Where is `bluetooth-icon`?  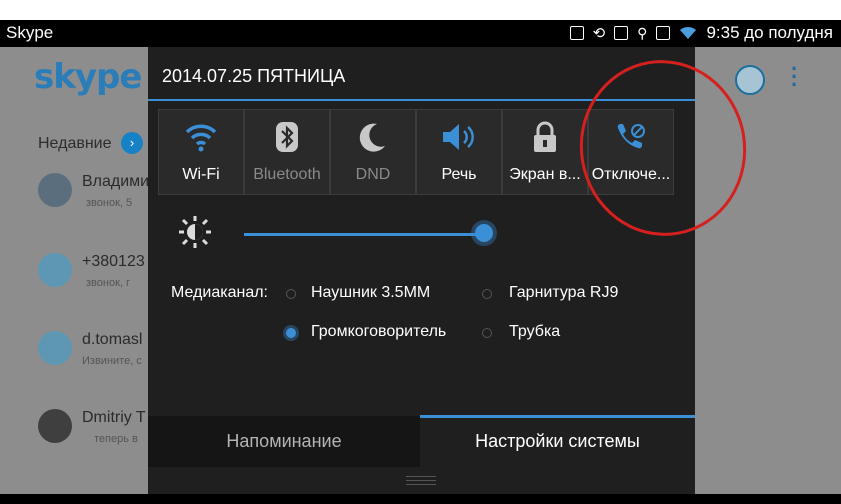 bluetooth-icon is located at coordinates (287, 137).